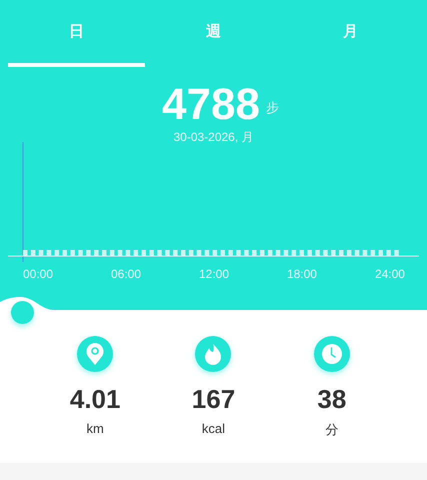 This screenshot has height=480, width=427. Describe the element at coordinates (38, 274) in the screenshot. I see `time-axis-label: 00:00` at that location.